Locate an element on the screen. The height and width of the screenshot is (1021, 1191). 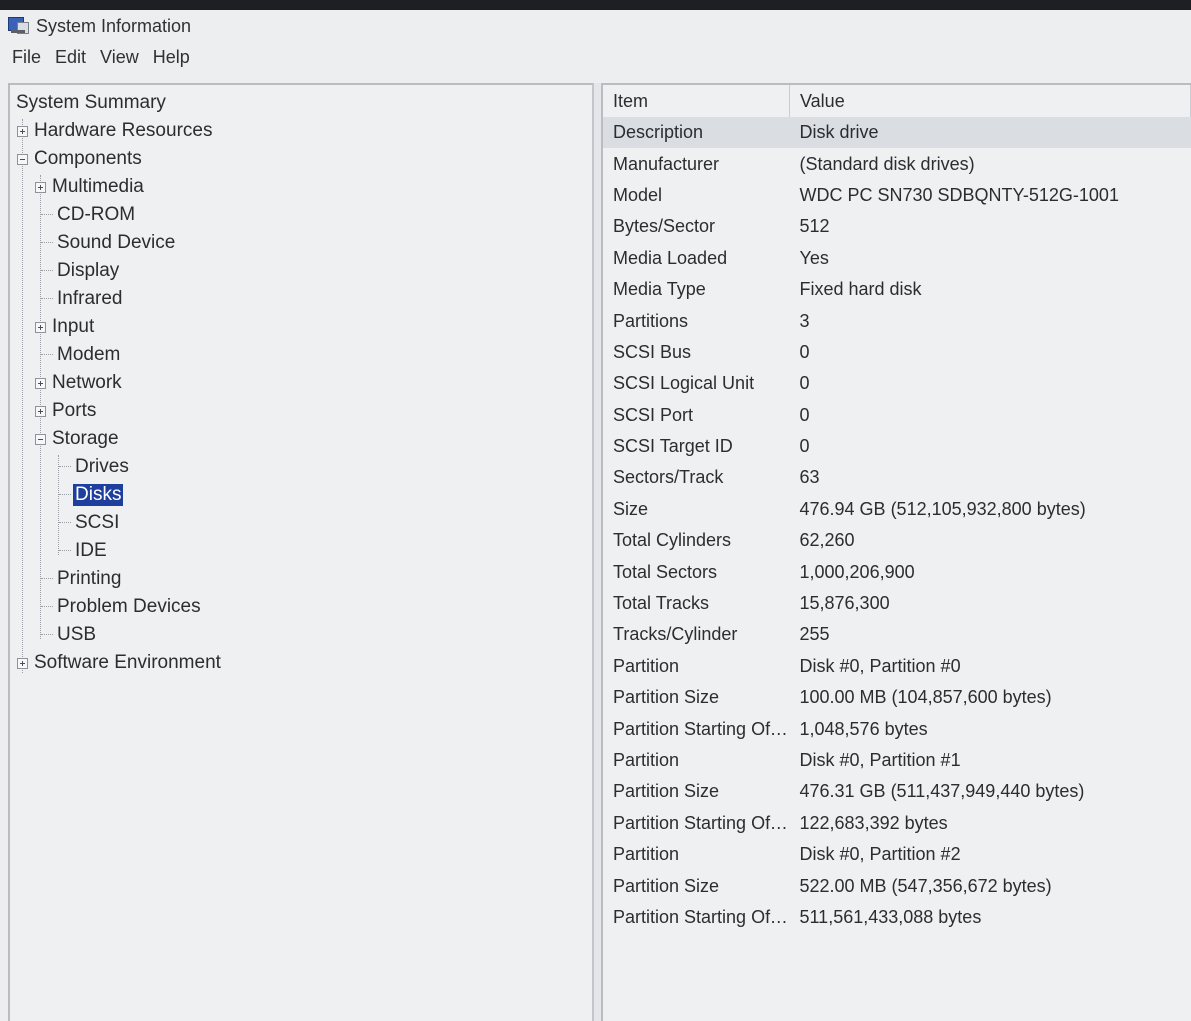
tree-item-hardware-resources: Hardware Resources is located at coordinates (301, 131).